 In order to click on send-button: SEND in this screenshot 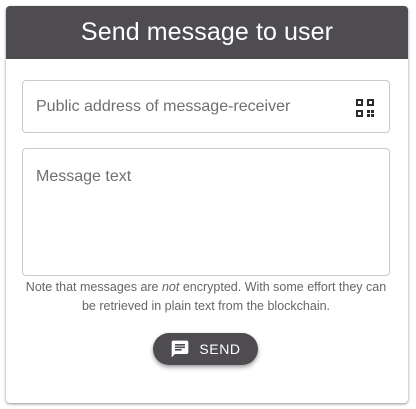, I will do `click(205, 349)`.